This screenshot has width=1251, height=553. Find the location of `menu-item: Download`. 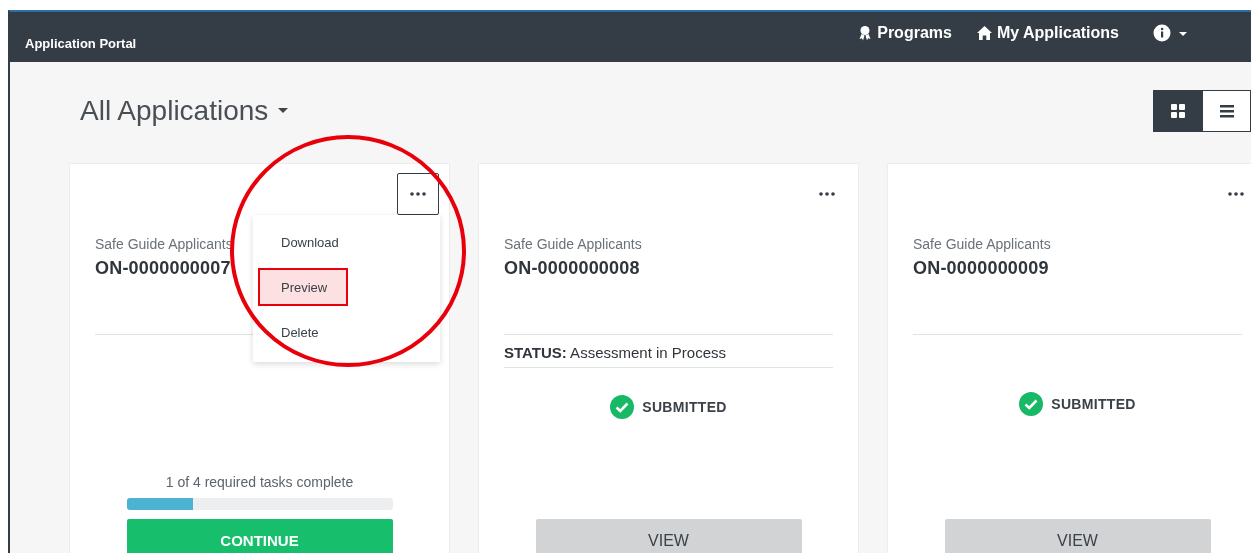

menu-item: Download is located at coordinates (309, 241).